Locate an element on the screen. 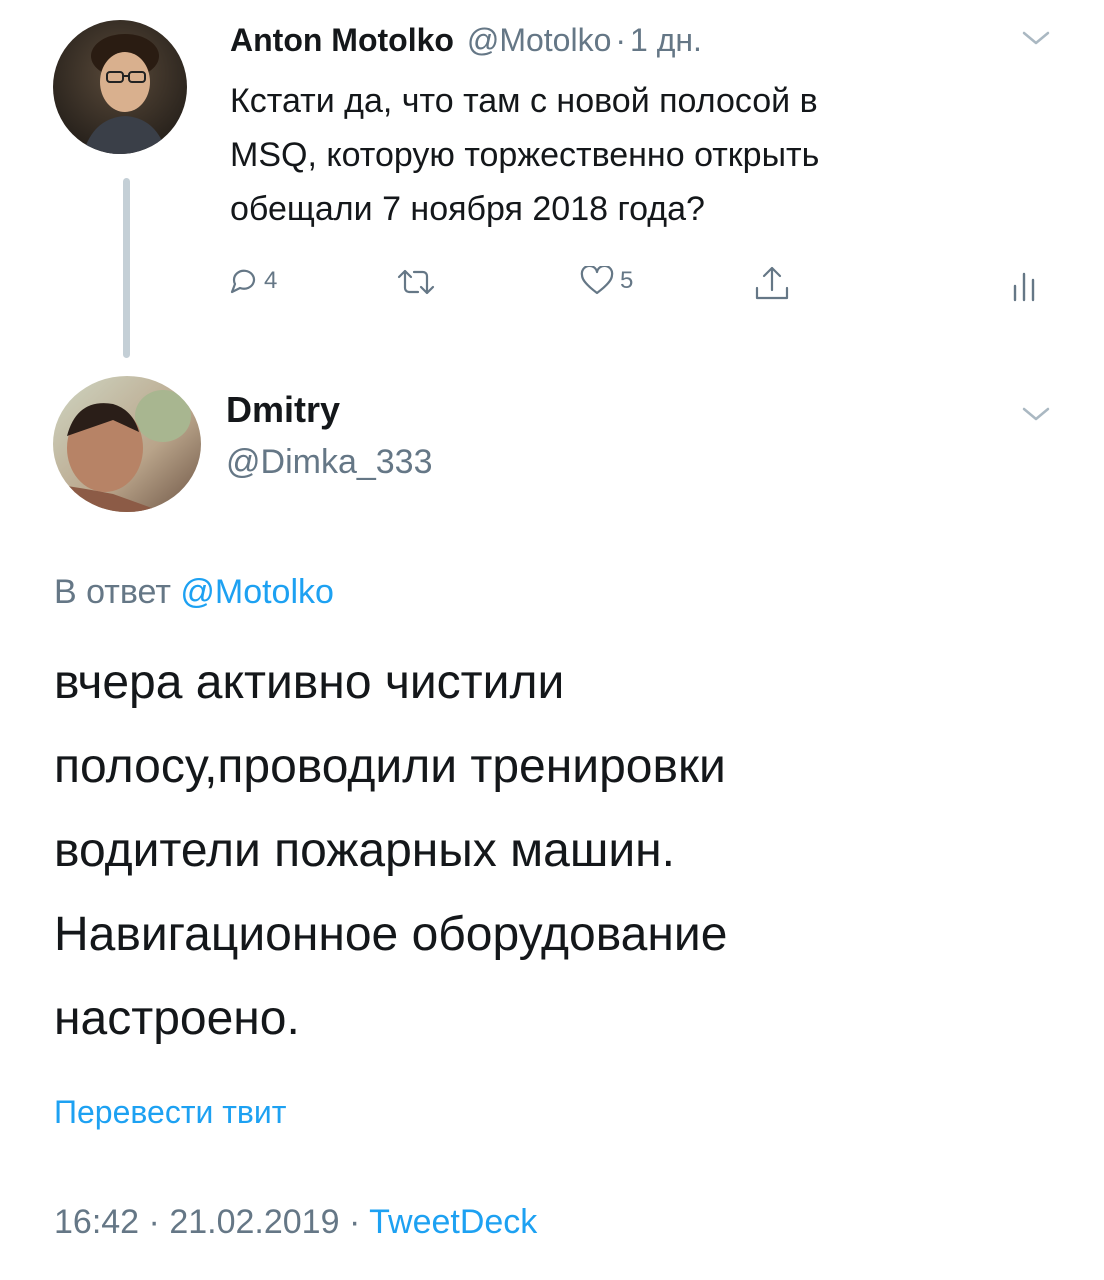  share-button is located at coordinates (772, 284).